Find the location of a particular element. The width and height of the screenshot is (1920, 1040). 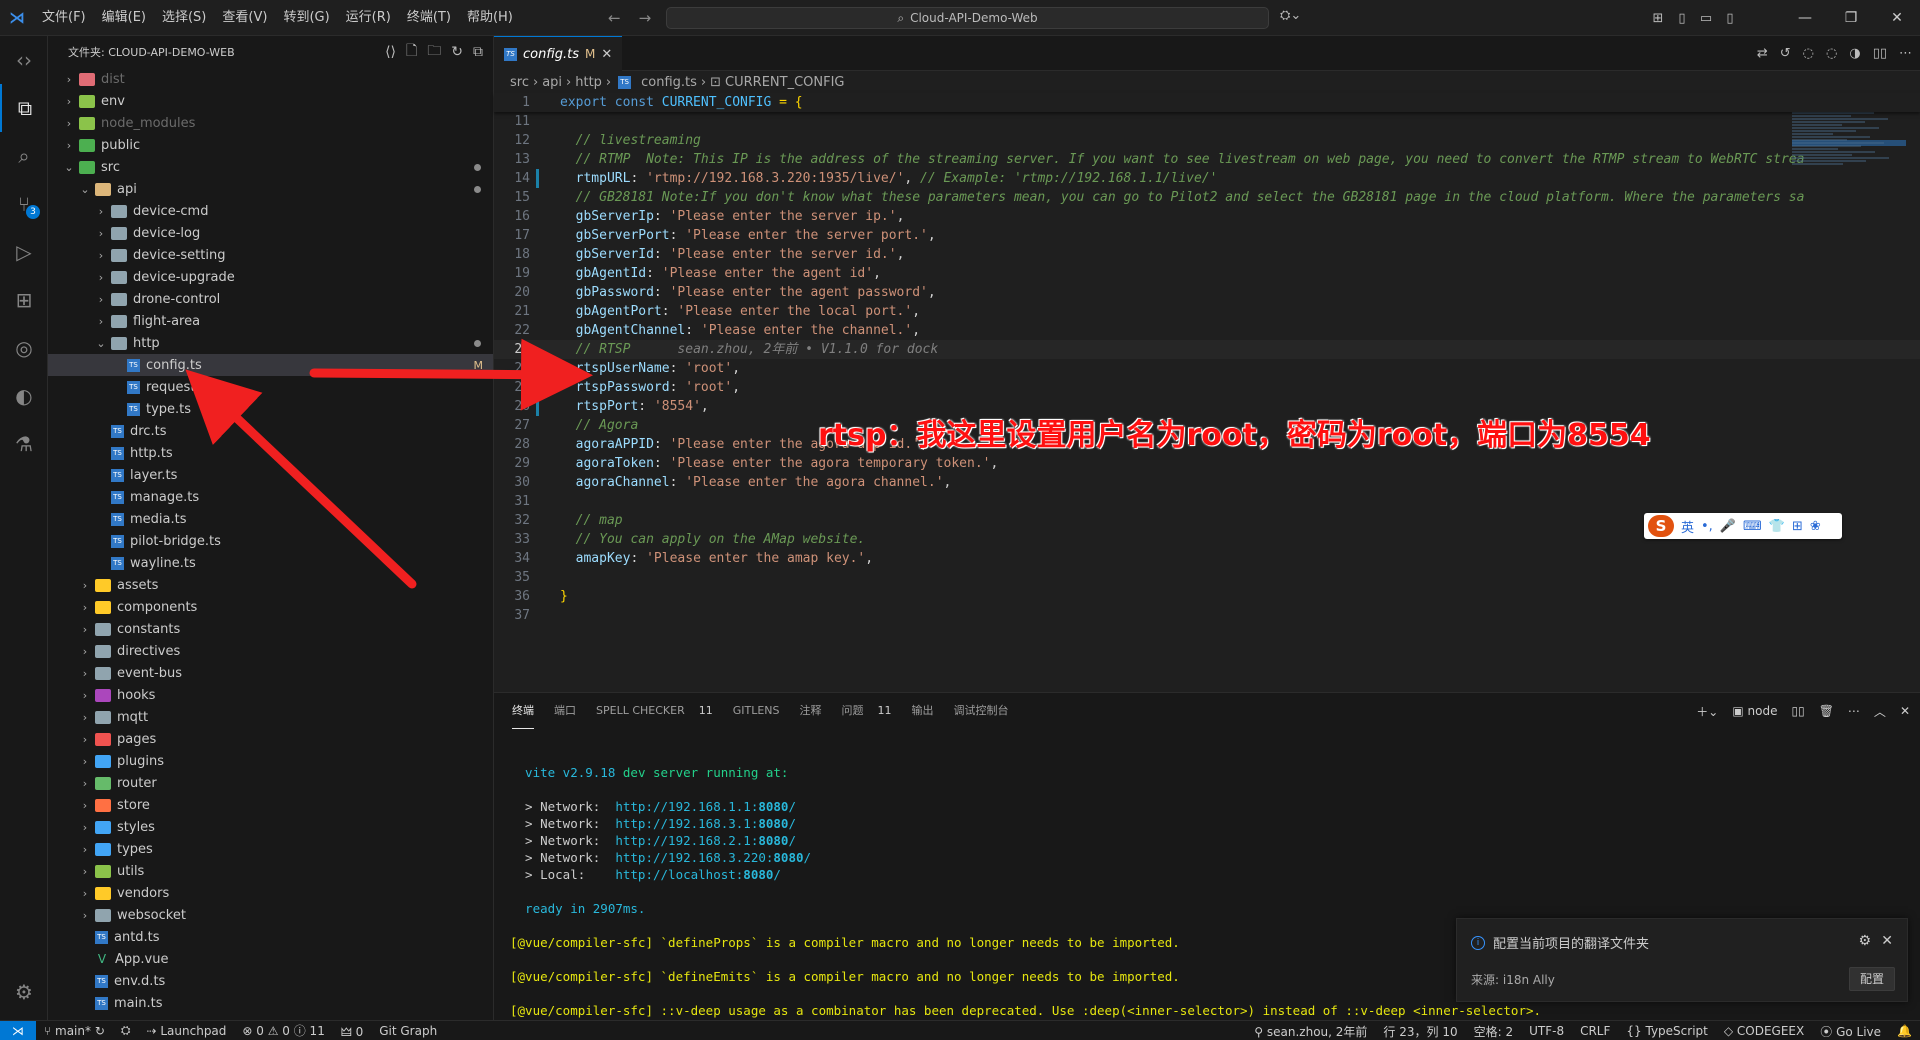

customize-layout-icon: ⊞ is located at coordinates (1658, 18).